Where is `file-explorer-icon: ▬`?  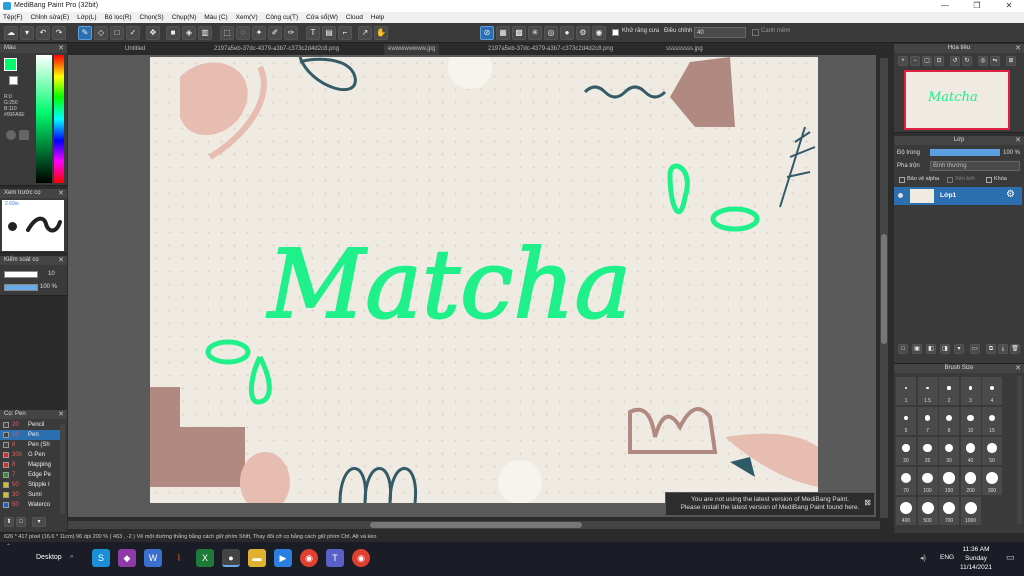
file-explorer-icon: ▬ is located at coordinates (257, 558).